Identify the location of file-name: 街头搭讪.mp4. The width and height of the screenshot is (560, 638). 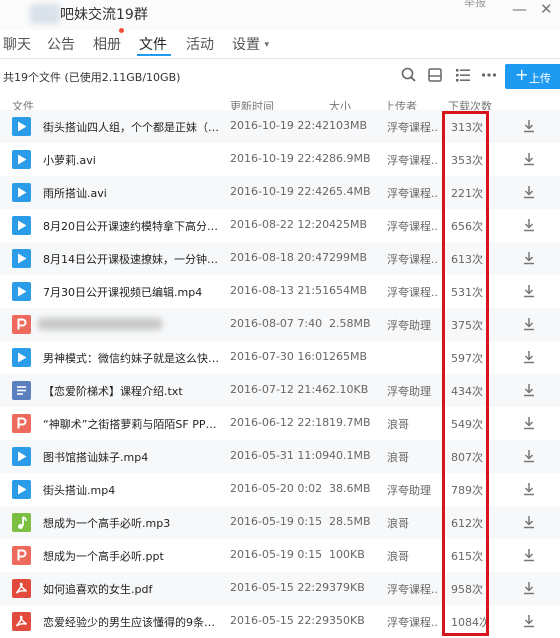
(132, 490).